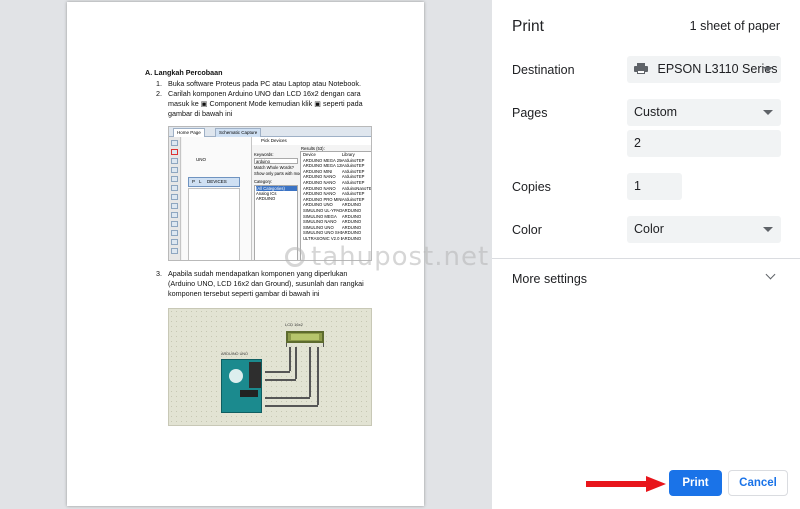 Image resolution: width=800 pixels, height=509 pixels. Describe the element at coordinates (159, 93) in the screenshot. I see `doc-step-number: 2.` at that location.